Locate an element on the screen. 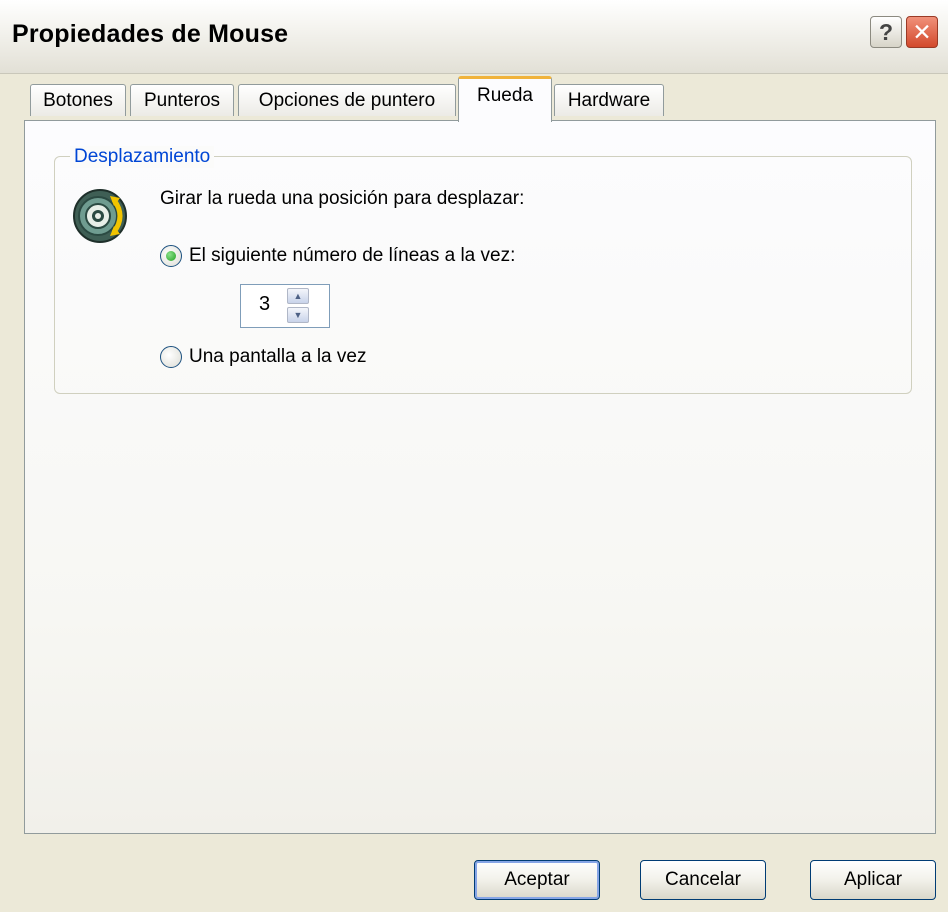 The height and width of the screenshot is (912, 948). cancel-button: Cancelar is located at coordinates (703, 880).